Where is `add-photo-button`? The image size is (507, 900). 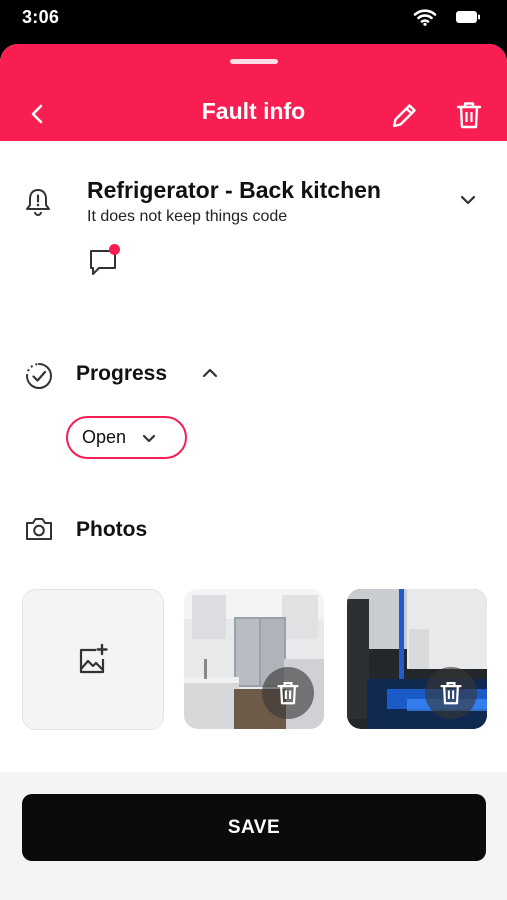
add-photo-button is located at coordinates (93, 659).